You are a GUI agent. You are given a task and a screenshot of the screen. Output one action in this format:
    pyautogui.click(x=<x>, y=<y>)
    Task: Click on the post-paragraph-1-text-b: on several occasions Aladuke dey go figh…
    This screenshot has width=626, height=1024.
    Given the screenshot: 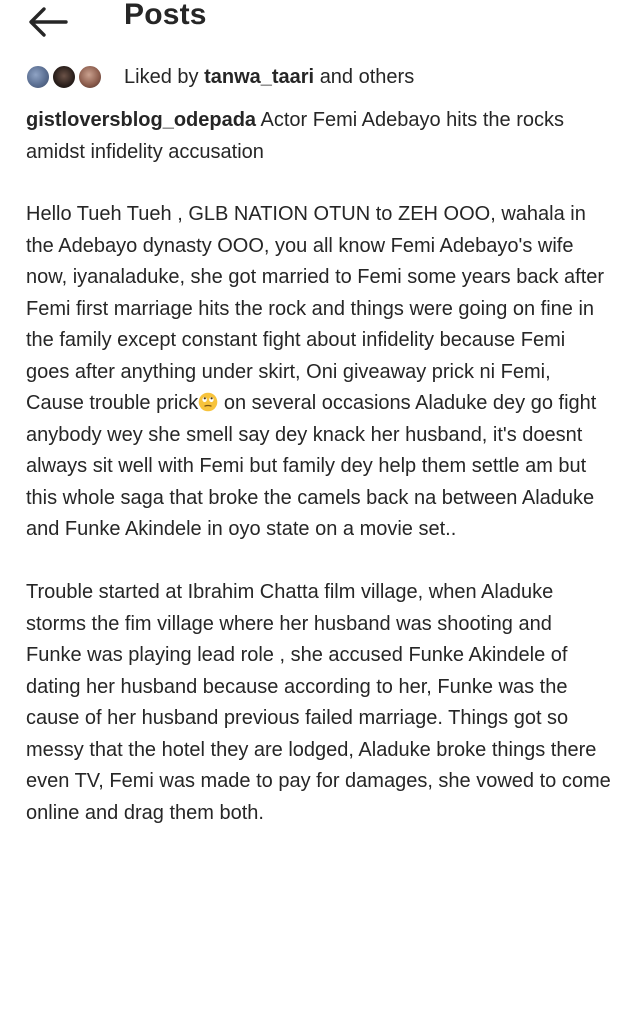 What is the action you would take?
    pyautogui.click(x=311, y=466)
    